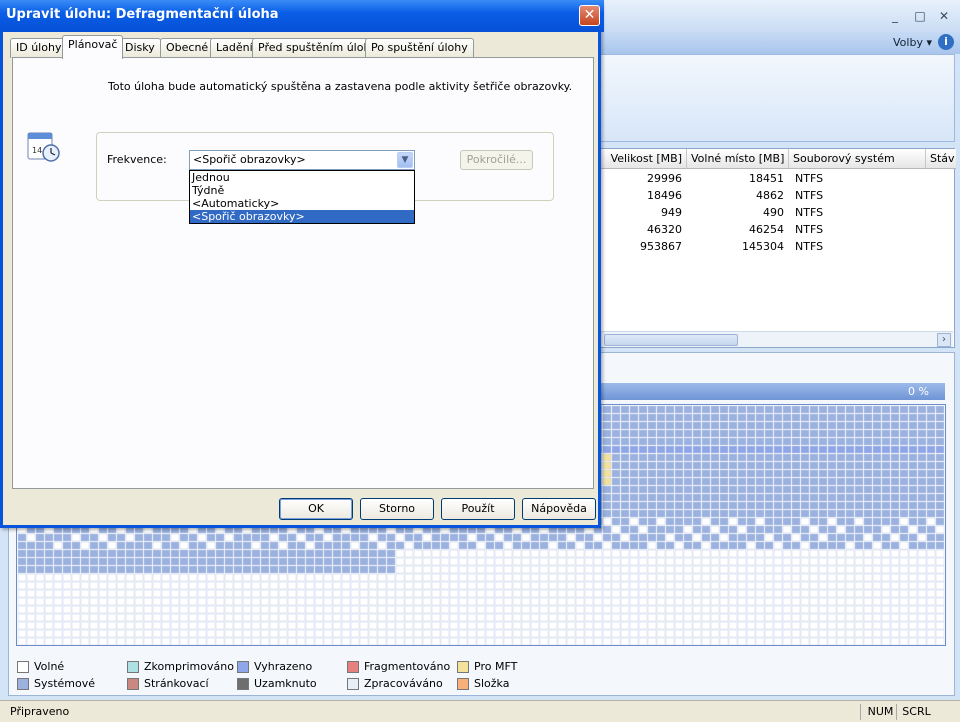 The image size is (960, 722). What do you see at coordinates (302, 160) in the screenshot?
I see `frequency-combobox: <Spořič obrazovky> ▼` at bounding box center [302, 160].